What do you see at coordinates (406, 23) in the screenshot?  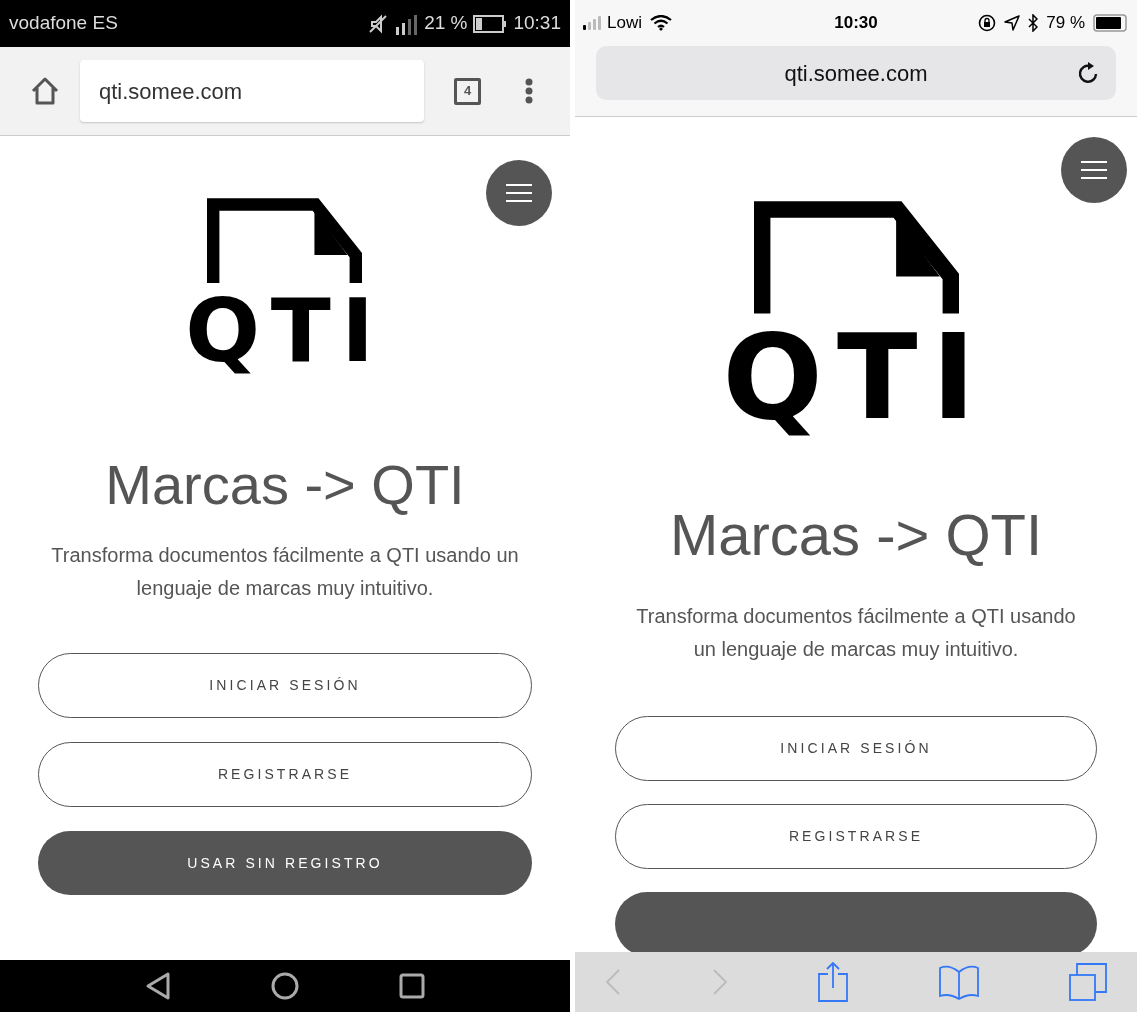 I see `signal-icon` at bounding box center [406, 23].